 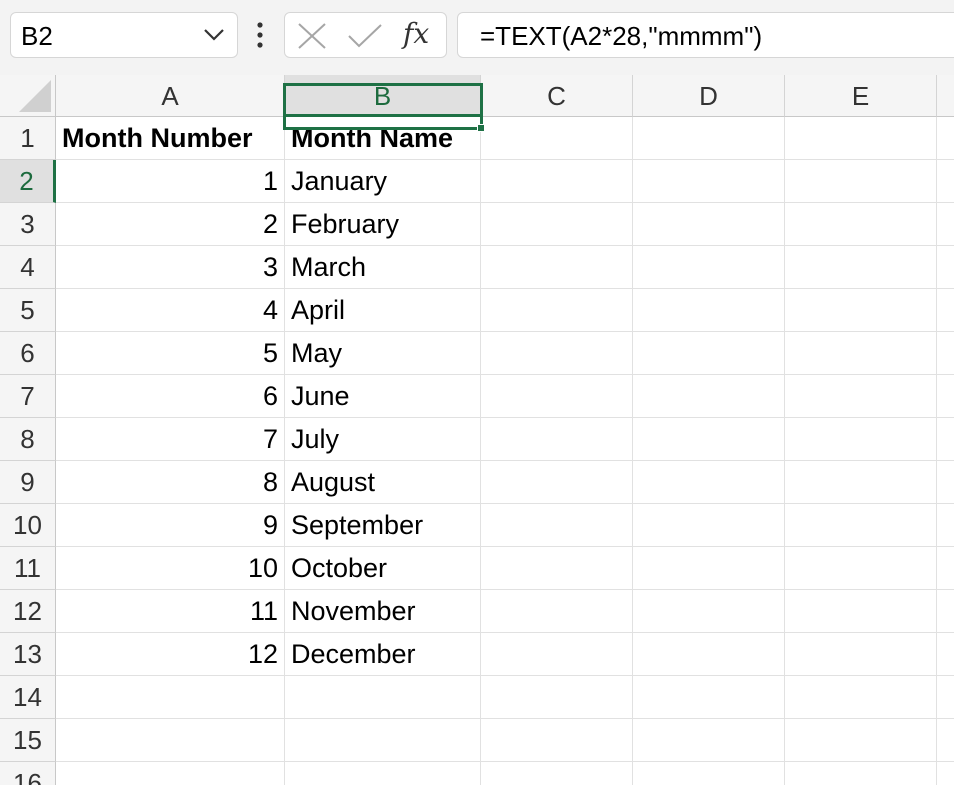 What do you see at coordinates (861, 482) in the screenshot?
I see `cell-e9` at bounding box center [861, 482].